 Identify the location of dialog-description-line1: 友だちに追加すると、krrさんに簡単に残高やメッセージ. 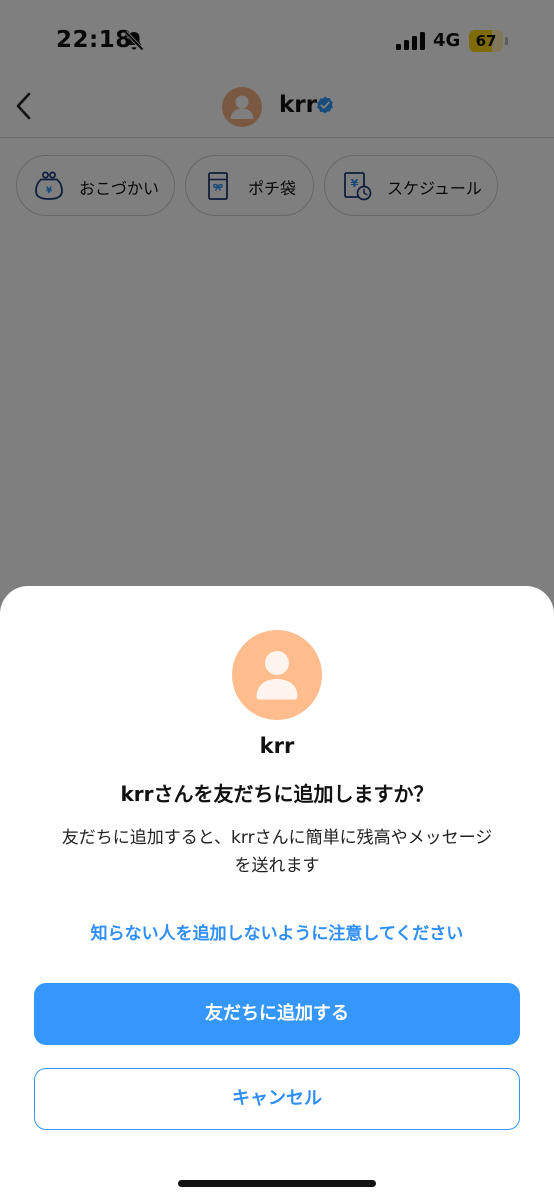
(277, 838).